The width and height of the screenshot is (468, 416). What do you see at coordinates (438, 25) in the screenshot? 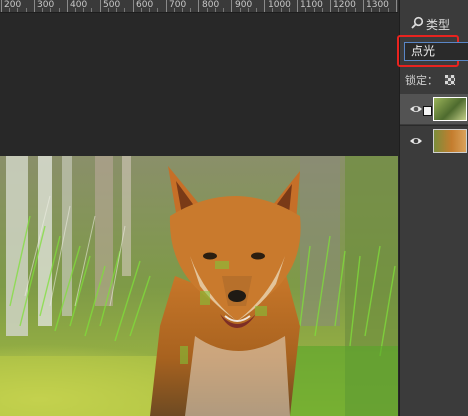
I see `filter-kind-label: 类型` at bounding box center [438, 25].